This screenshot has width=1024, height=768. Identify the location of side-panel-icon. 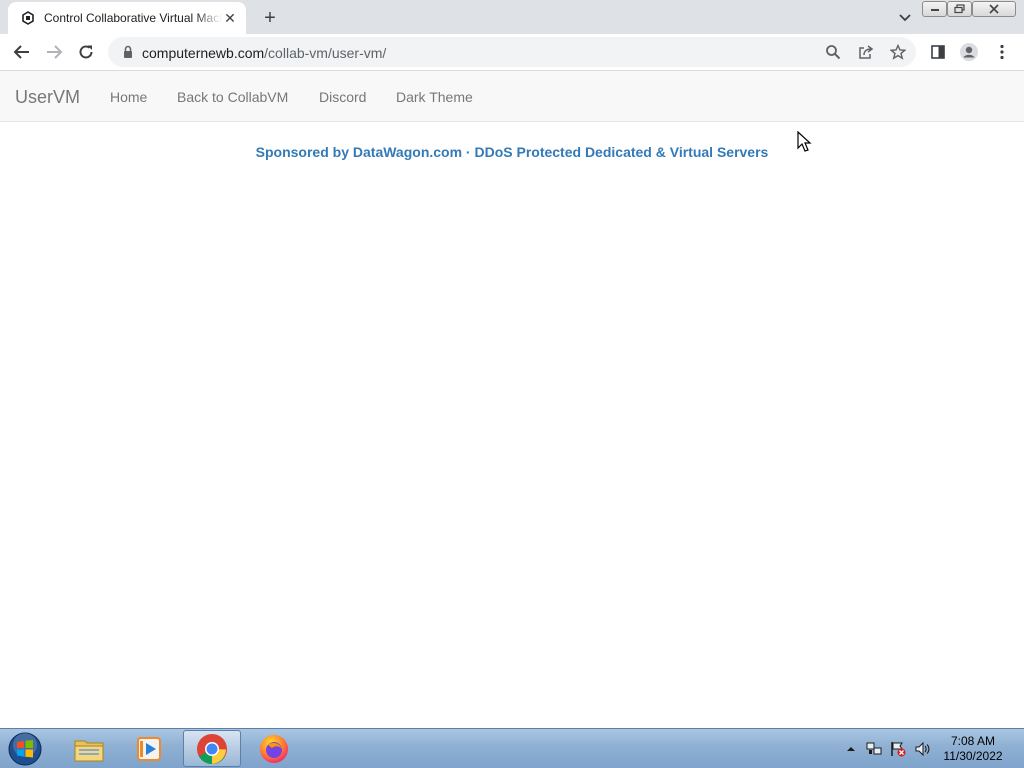
(938, 52).